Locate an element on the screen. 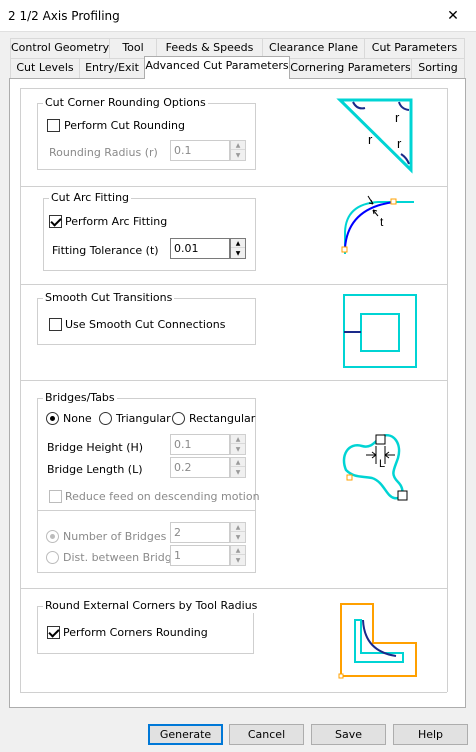 Image resolution: width=476 pixels, height=752 pixels. bridges-divider is located at coordinates (146, 510).